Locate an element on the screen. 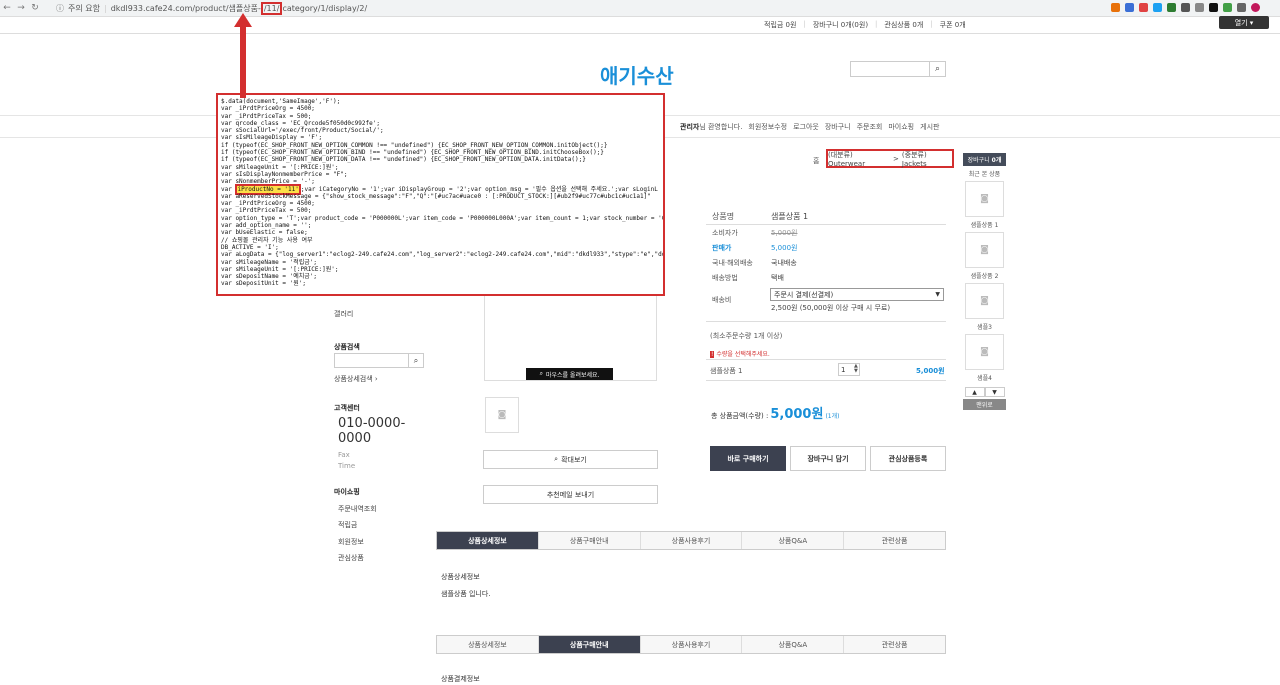 The image size is (1280, 685). reload-icon: ↻ is located at coordinates (35, 8).